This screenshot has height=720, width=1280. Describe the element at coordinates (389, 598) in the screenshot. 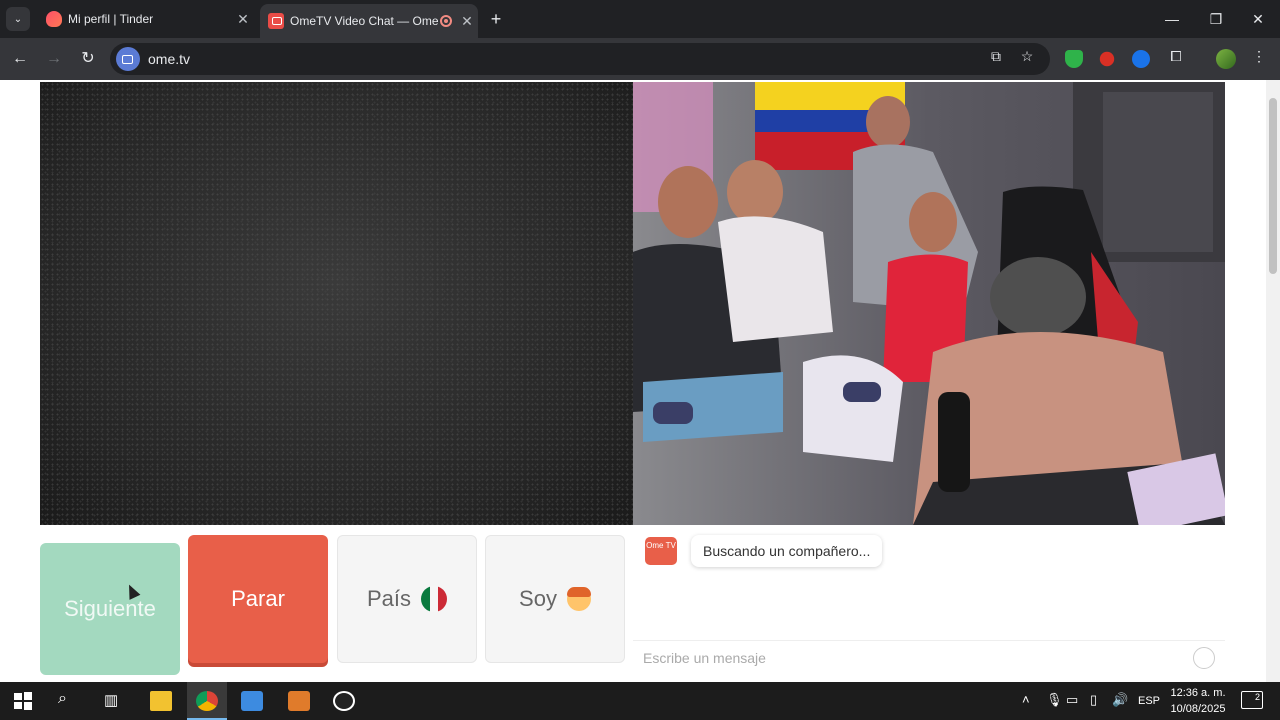

I see `country-label: País` at that location.